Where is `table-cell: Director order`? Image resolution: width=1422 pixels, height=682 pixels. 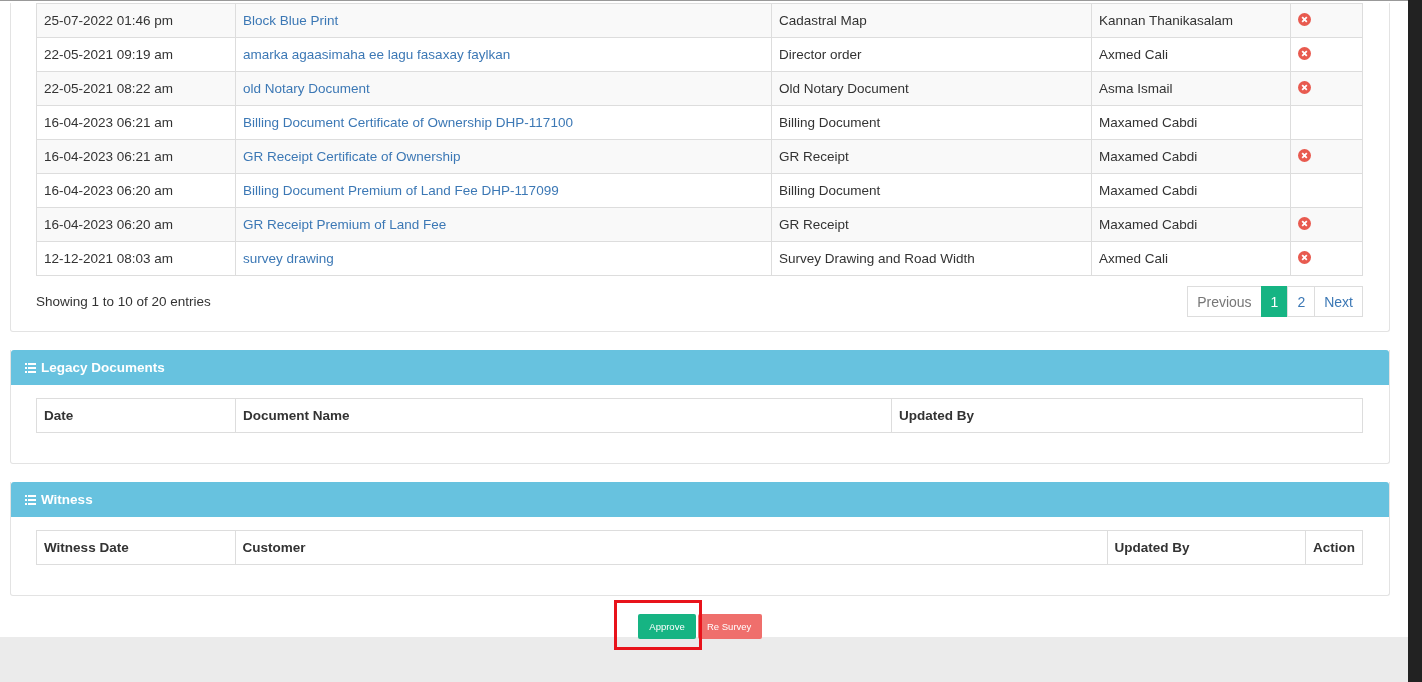
table-cell: Director order is located at coordinates (931, 54).